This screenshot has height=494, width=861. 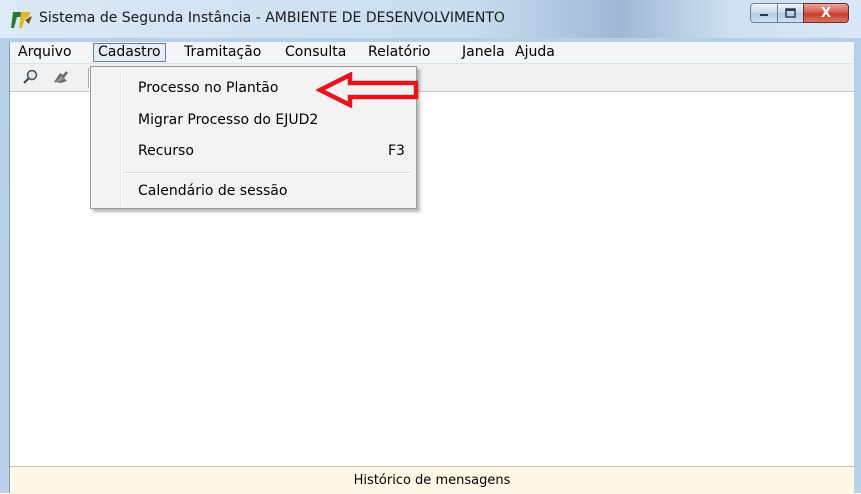 What do you see at coordinates (367, 90) in the screenshot?
I see `red-arrow-annotation-icon` at bounding box center [367, 90].